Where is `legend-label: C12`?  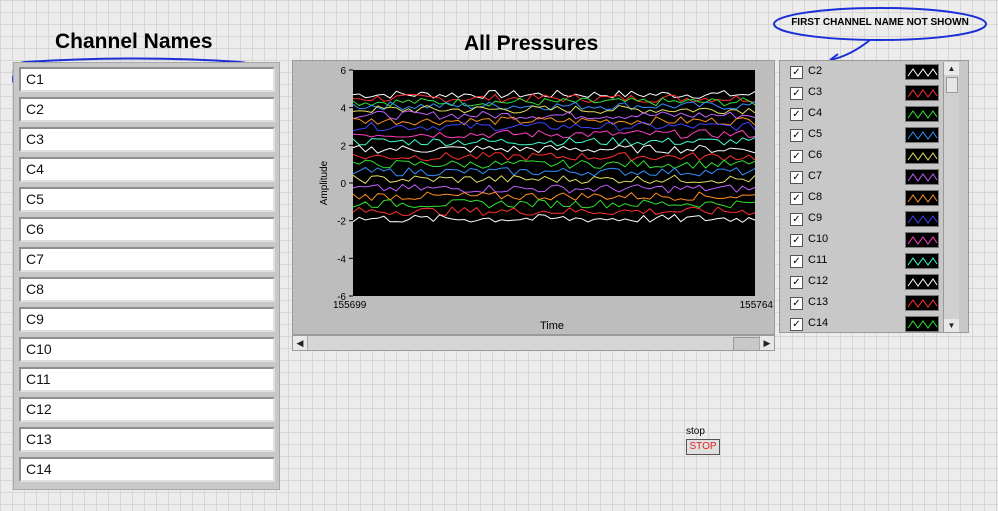 legend-label: C12 is located at coordinates (818, 281).